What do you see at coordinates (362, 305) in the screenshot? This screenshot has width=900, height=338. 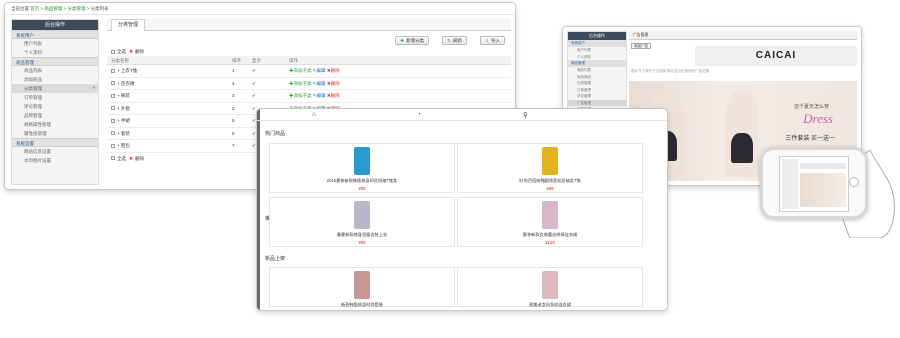 I see `product-name: 新款韩版修身时尚套装` at bounding box center [362, 305].